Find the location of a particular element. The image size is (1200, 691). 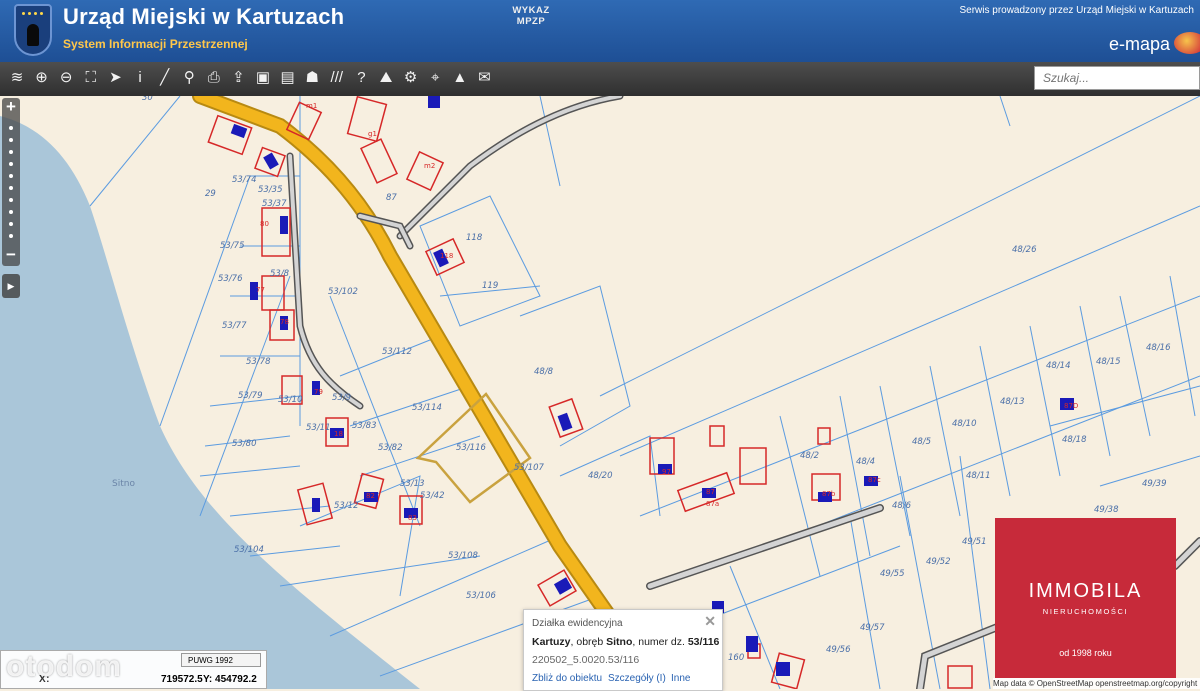

parcel-label: 48/6 is located at coordinates (902, 506).